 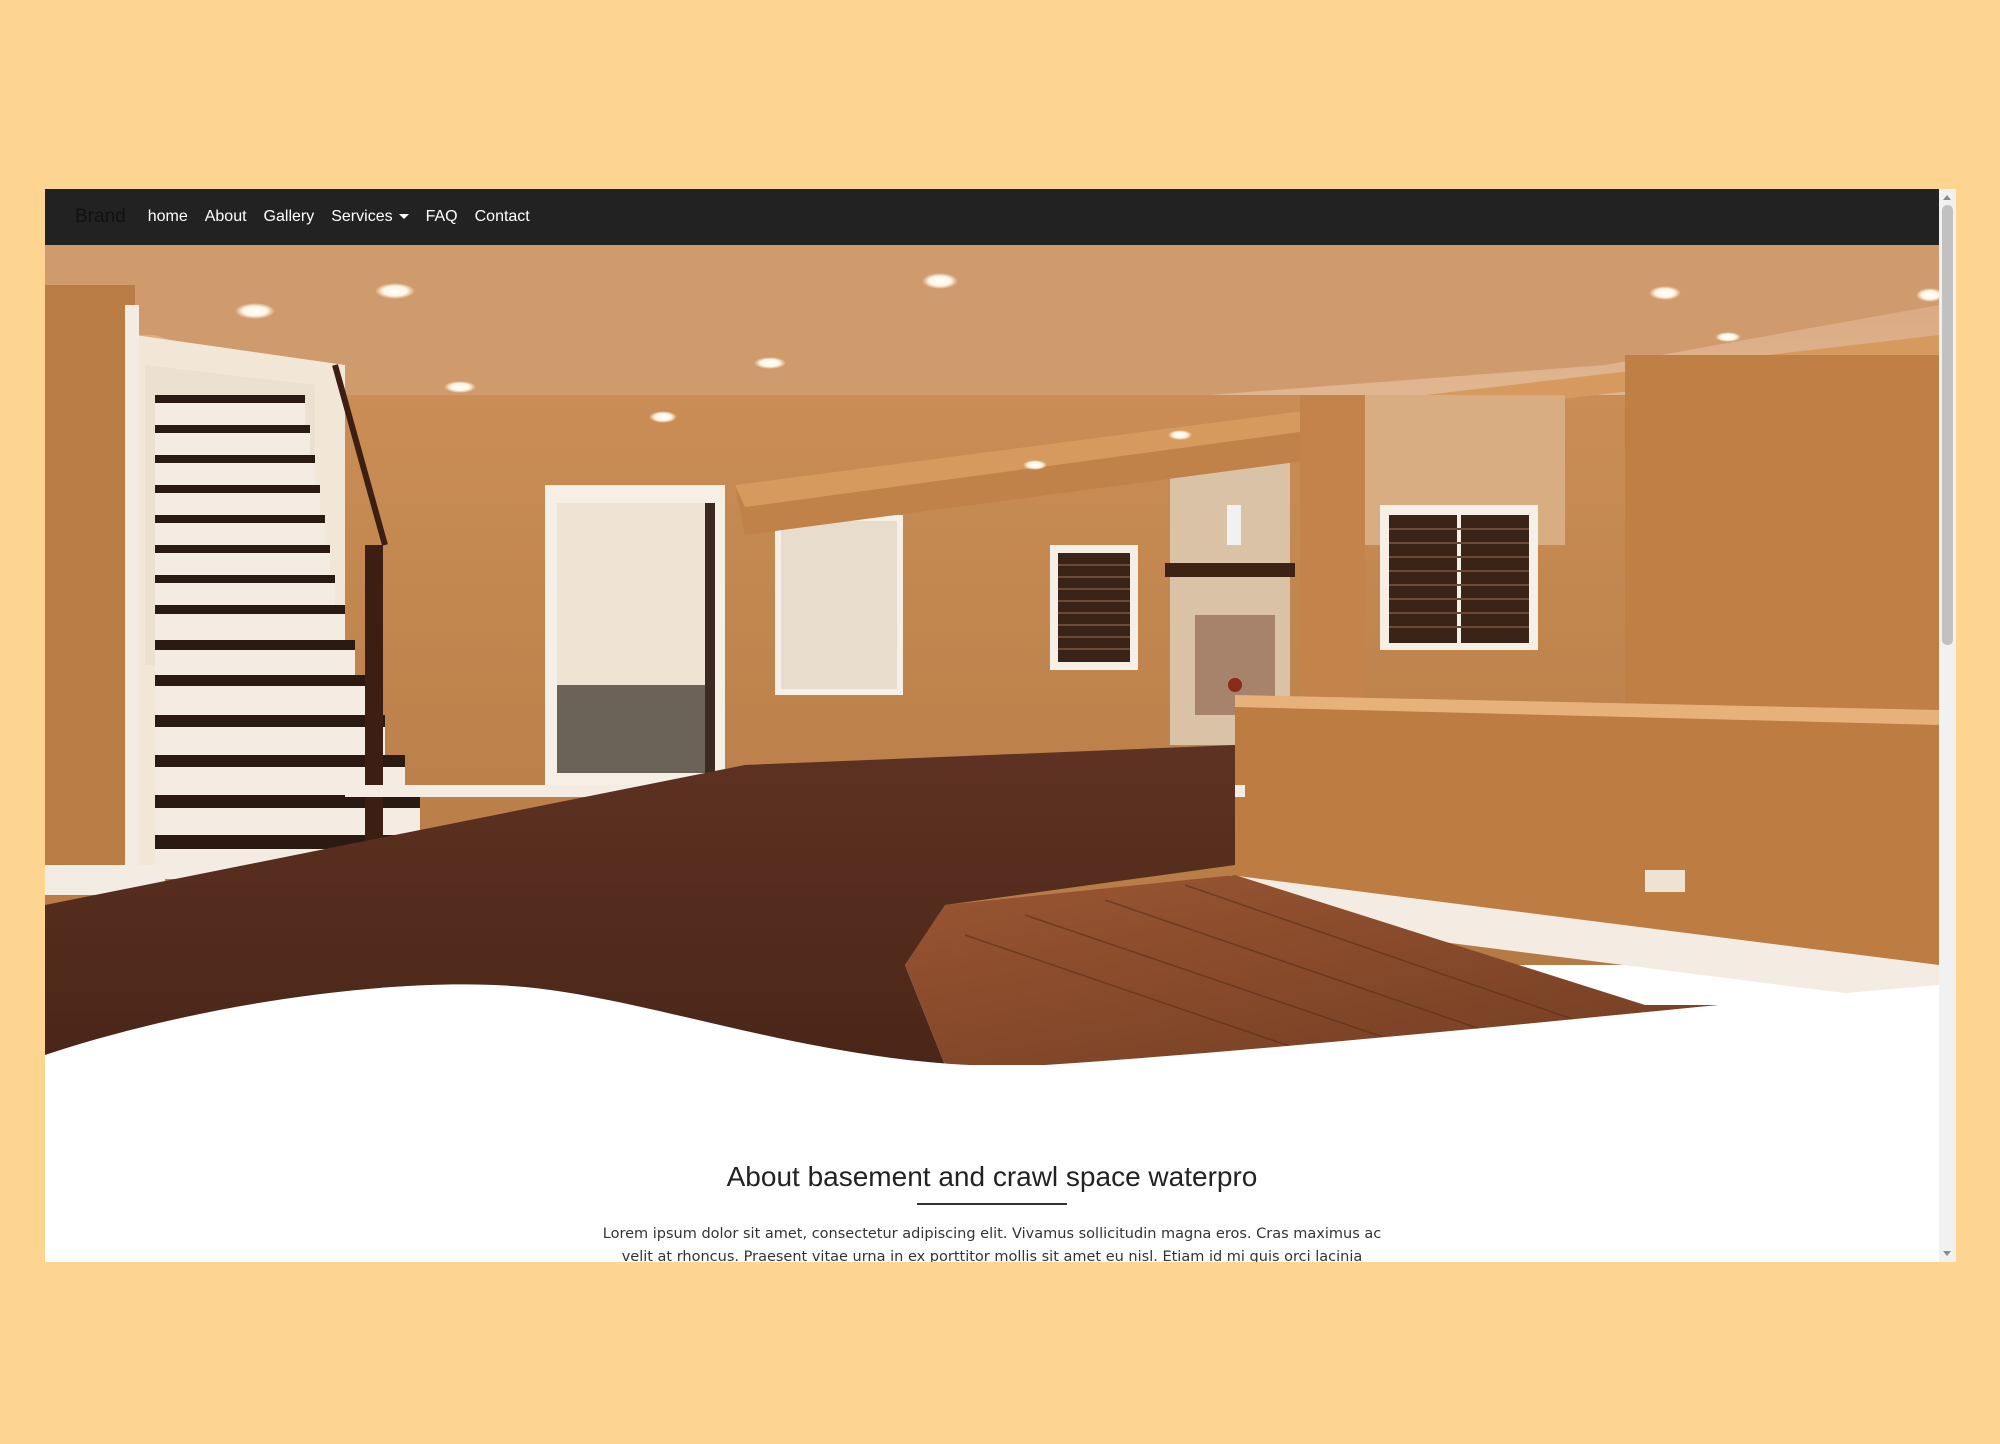 I want to click on scrollbar-thumb, so click(x=1947, y=425).